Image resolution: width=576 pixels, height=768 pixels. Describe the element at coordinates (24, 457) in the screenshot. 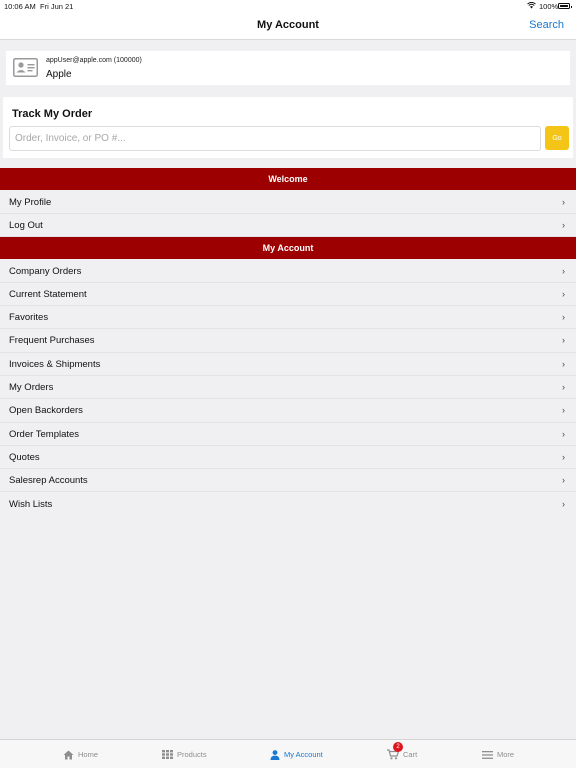

I see `menu-item-label: Quotes` at that location.